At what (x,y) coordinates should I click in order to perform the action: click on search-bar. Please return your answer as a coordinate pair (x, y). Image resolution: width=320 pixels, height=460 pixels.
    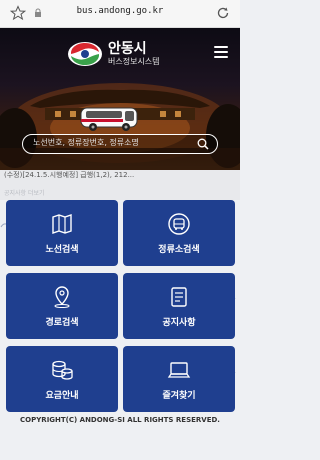
    Looking at the image, I should click on (120, 144).